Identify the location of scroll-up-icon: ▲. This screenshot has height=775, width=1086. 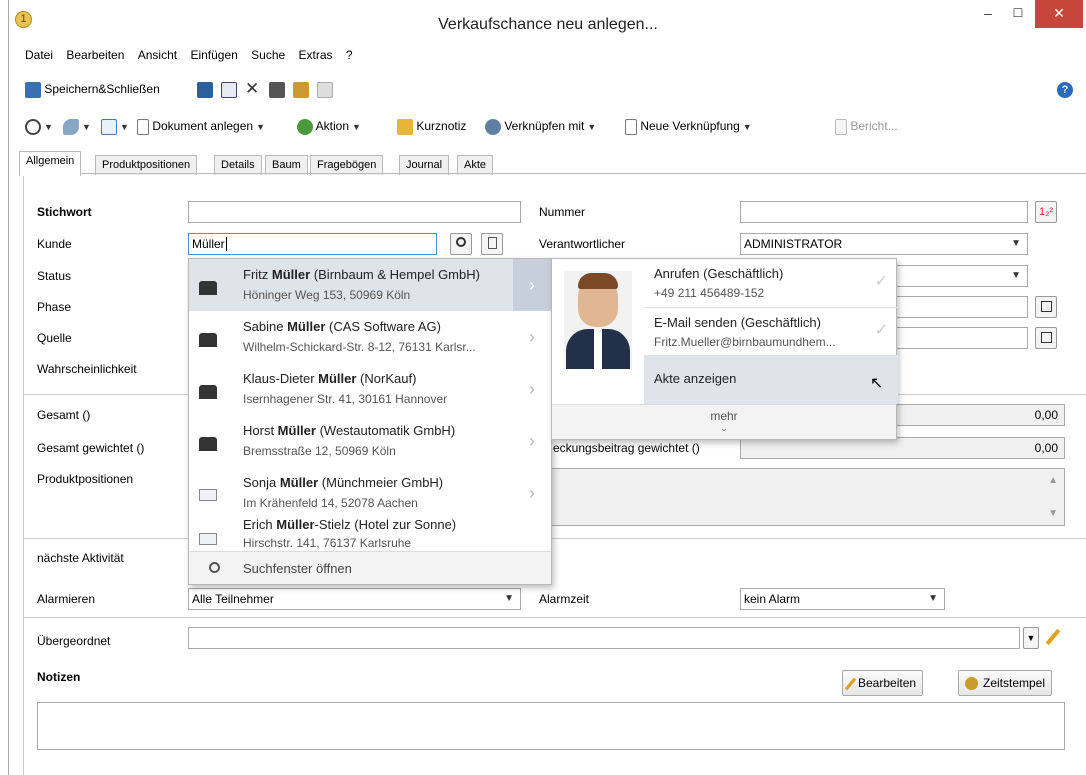
(1053, 480).